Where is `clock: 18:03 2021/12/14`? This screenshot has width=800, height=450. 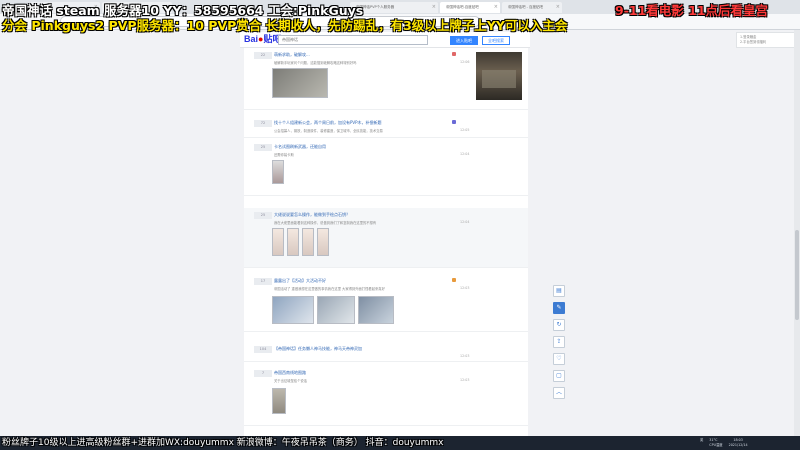 clock: 18:03 2021/12/14 is located at coordinates (738, 443).